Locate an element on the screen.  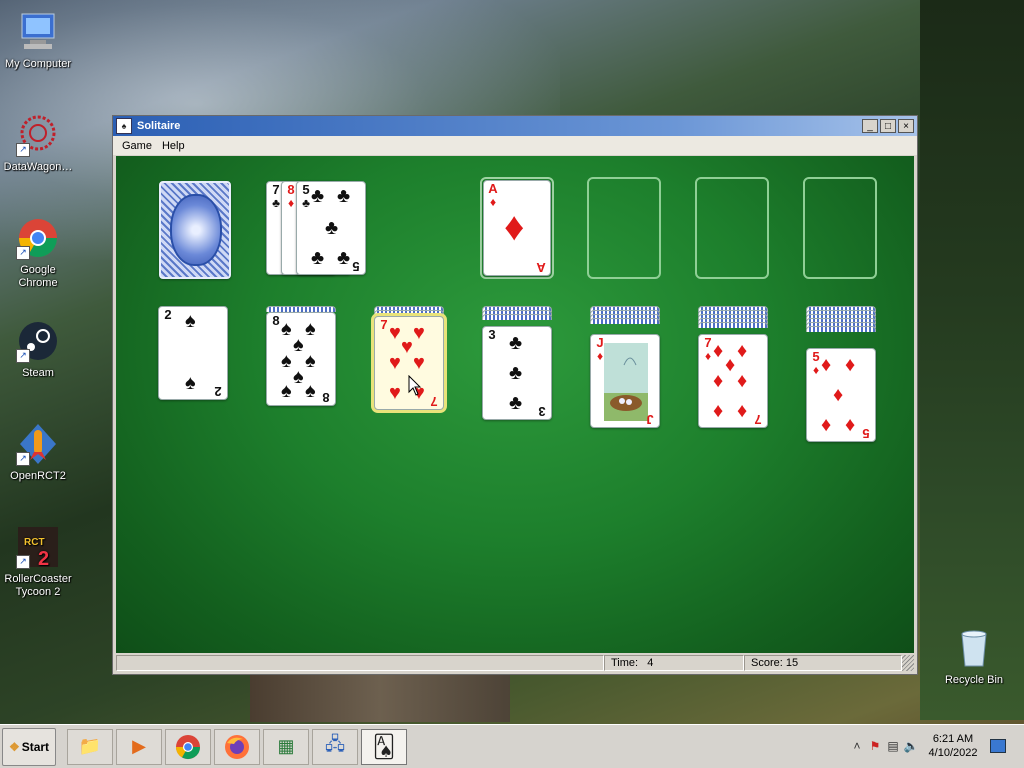
start-button: ❖ Start is located at coordinates (29, 746).